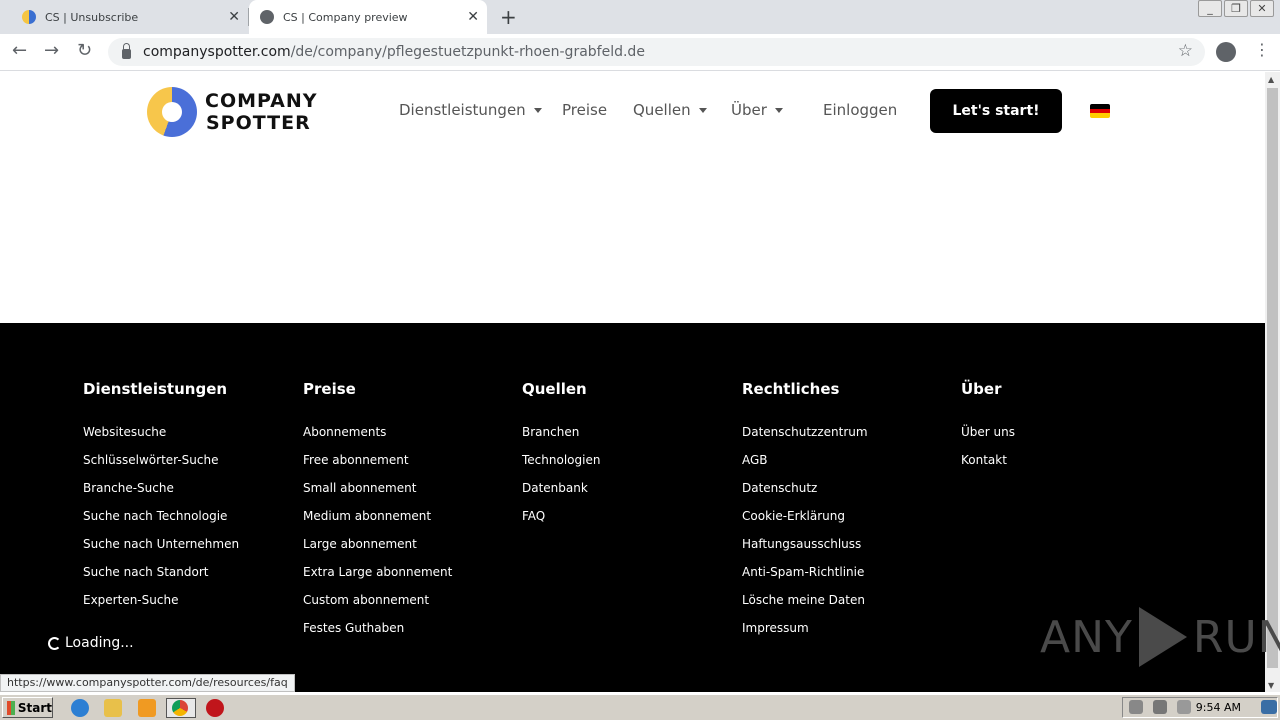 Image resolution: width=1280 pixels, height=720 pixels. What do you see at coordinates (161, 466) in the screenshot?
I see `footer-link: Schlüsselwörter-Suche` at bounding box center [161, 466].